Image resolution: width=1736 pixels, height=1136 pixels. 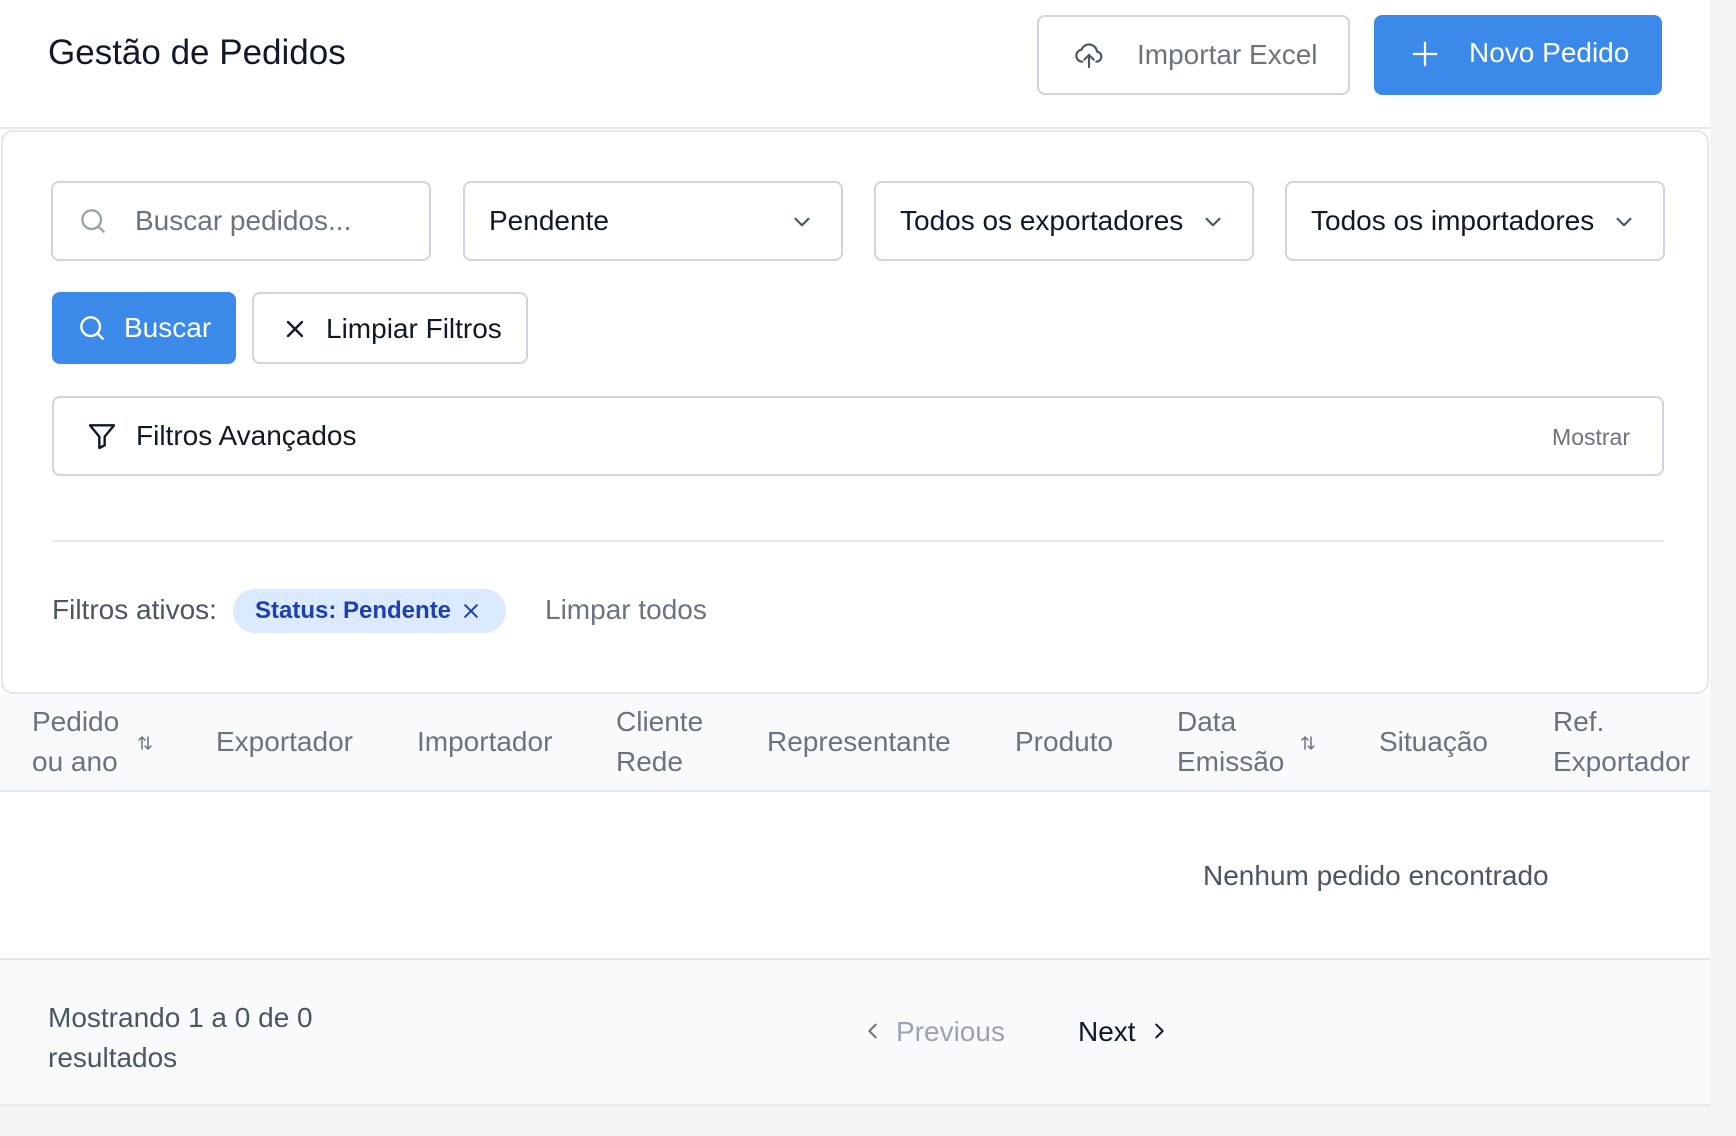 What do you see at coordinates (1230, 742) in the screenshot?
I see `column-data-emissao: Data Emissão` at bounding box center [1230, 742].